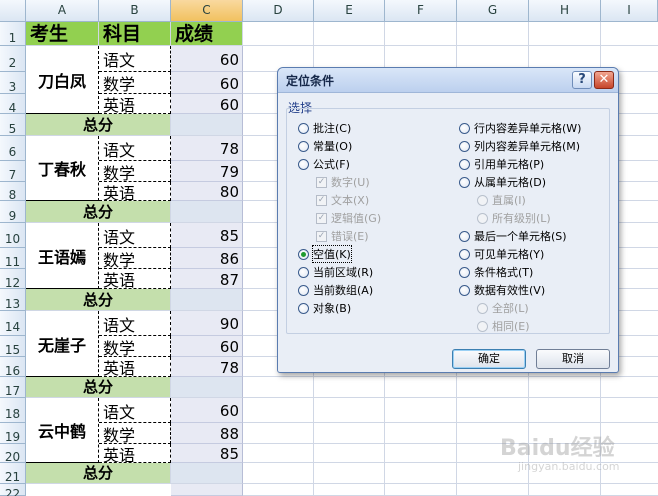  I want to click on column-header-f: F, so click(421, 11).